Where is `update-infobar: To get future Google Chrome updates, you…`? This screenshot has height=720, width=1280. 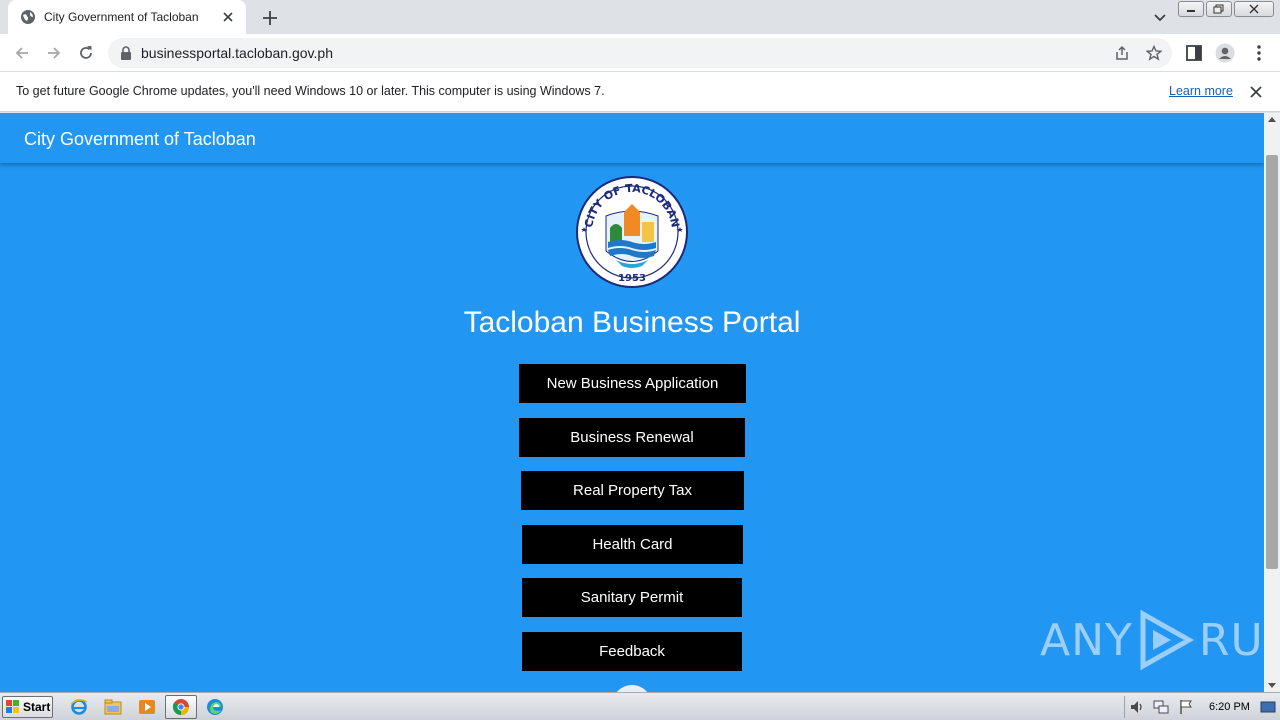 update-infobar: To get future Google Chrome updates, you… is located at coordinates (640, 92).